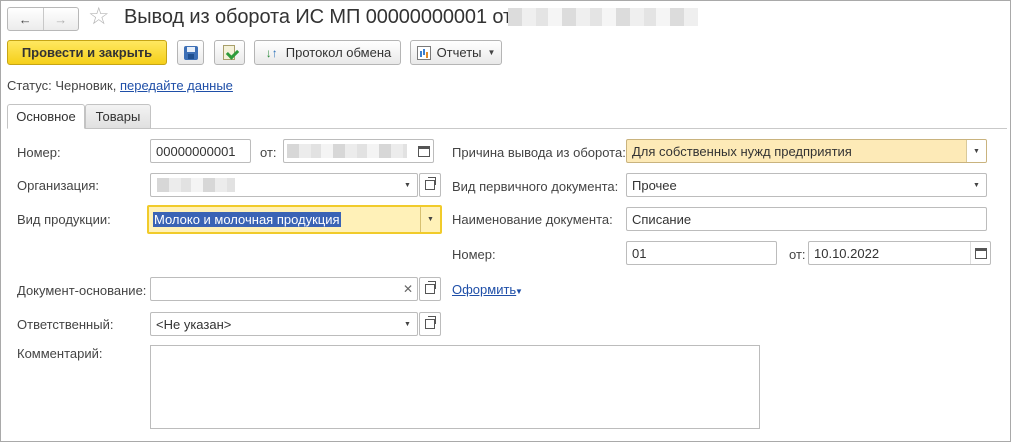 The width and height of the screenshot is (1011, 442). What do you see at coordinates (284, 185) in the screenshot?
I see `organization-select: ▼` at bounding box center [284, 185].